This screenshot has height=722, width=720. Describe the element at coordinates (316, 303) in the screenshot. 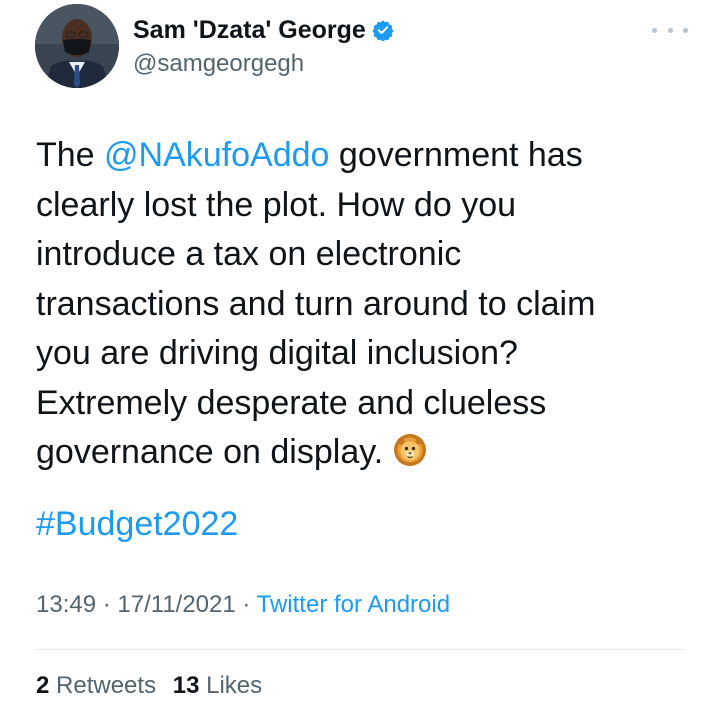

I see `tweet-line: transactions and turn around to claim` at that location.